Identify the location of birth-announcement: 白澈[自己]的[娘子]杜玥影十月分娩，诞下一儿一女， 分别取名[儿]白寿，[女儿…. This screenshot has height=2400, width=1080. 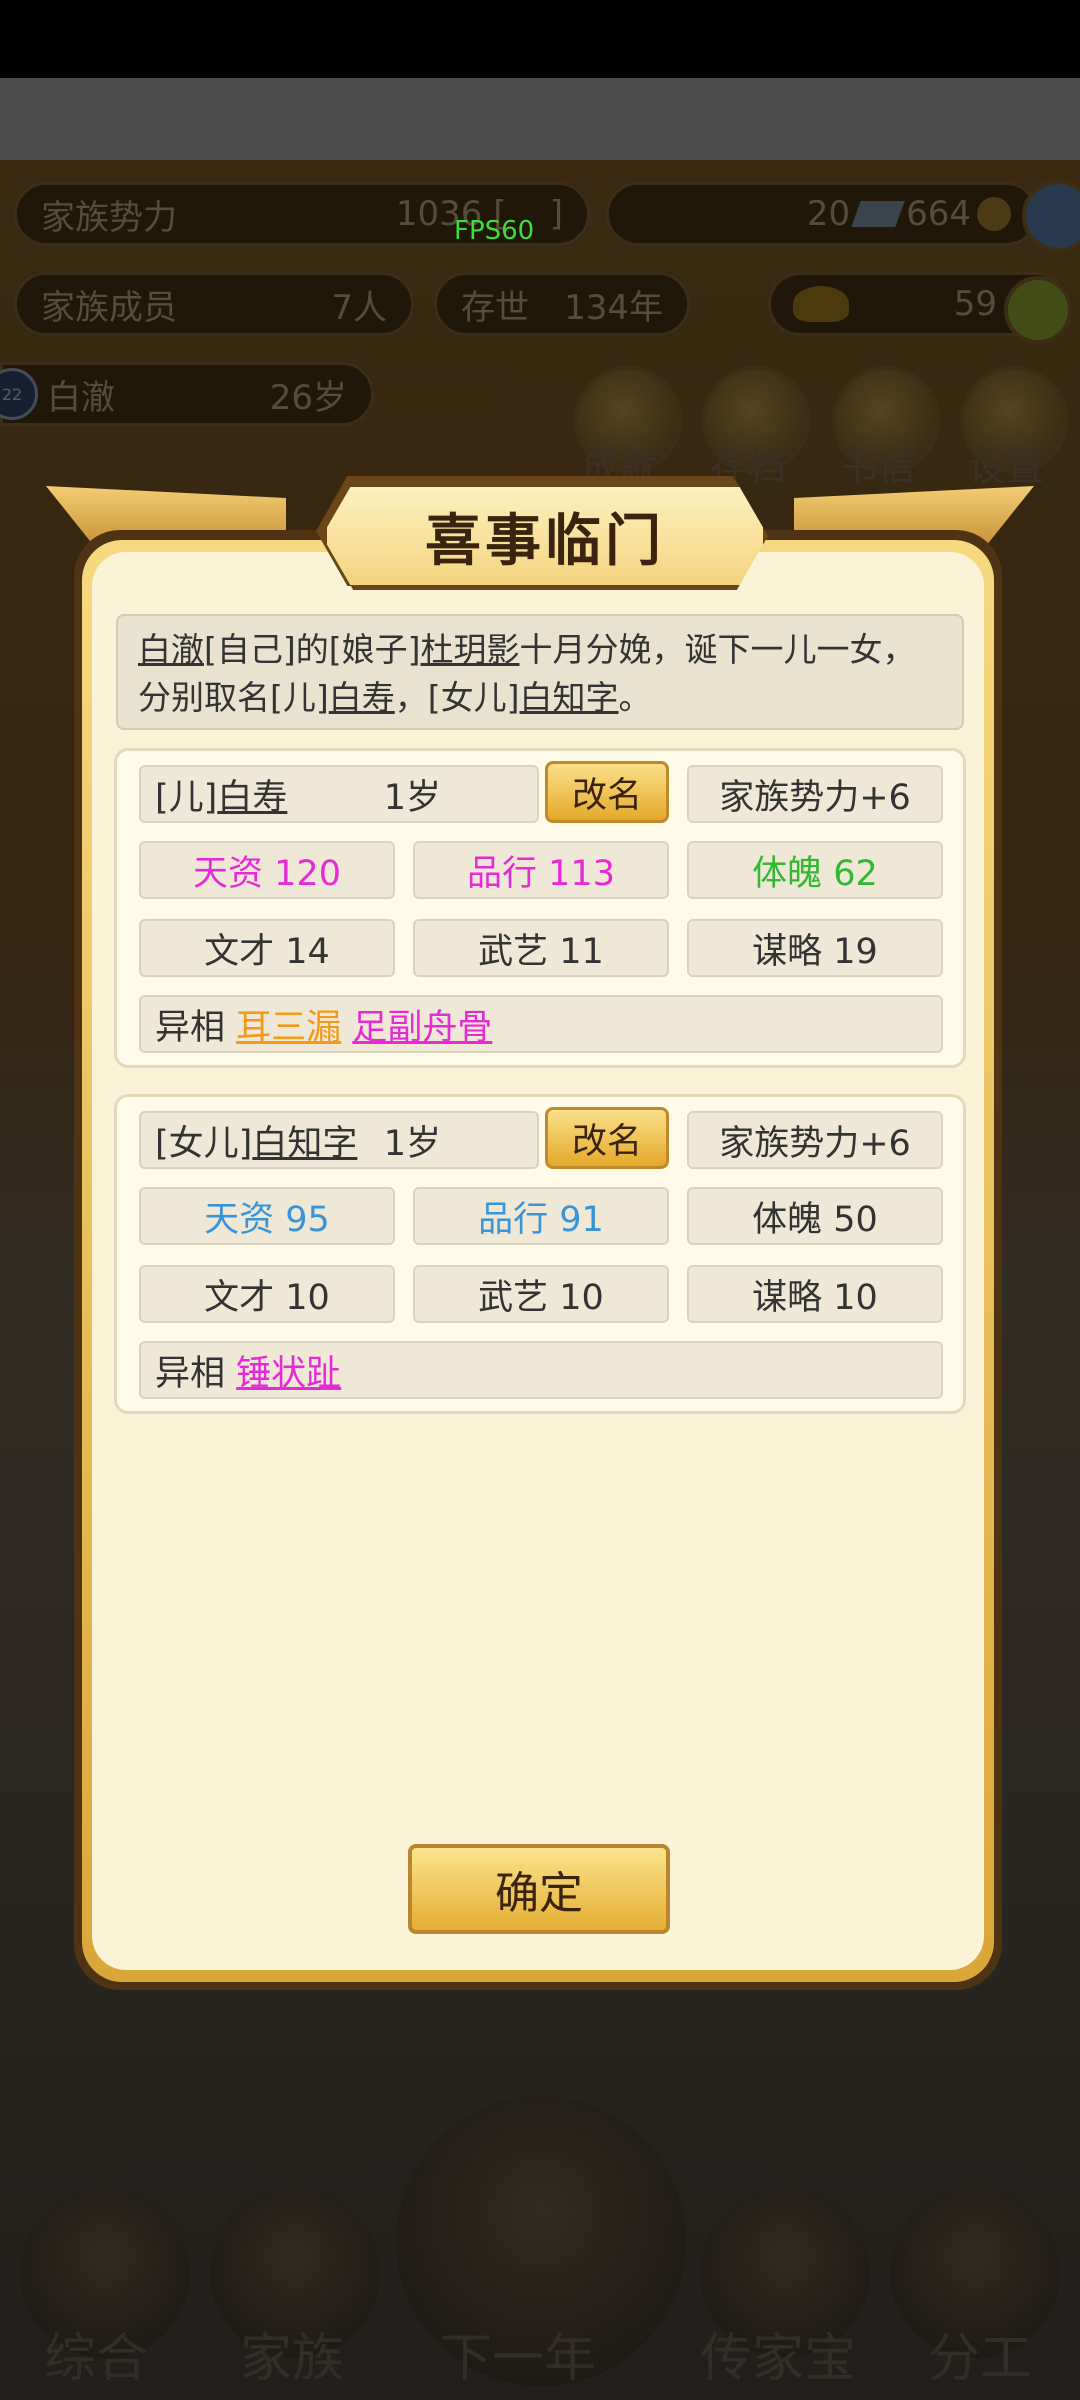
(540, 672).